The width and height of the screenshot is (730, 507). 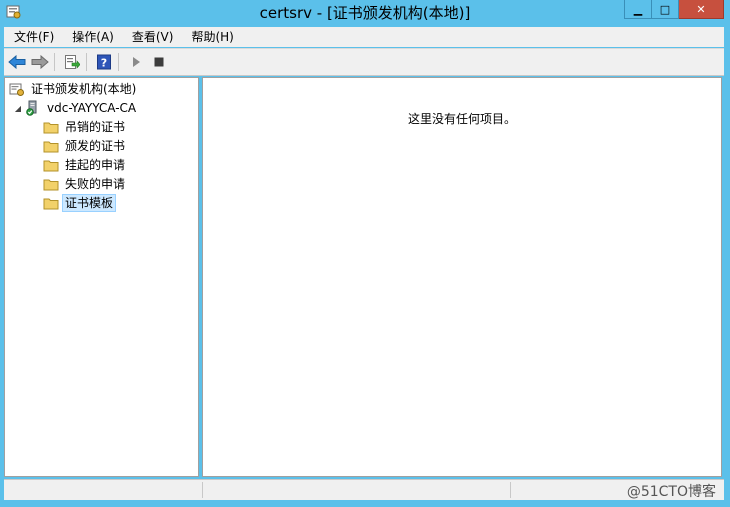 I want to click on menu-help: 帮助(H), so click(x=211, y=37).